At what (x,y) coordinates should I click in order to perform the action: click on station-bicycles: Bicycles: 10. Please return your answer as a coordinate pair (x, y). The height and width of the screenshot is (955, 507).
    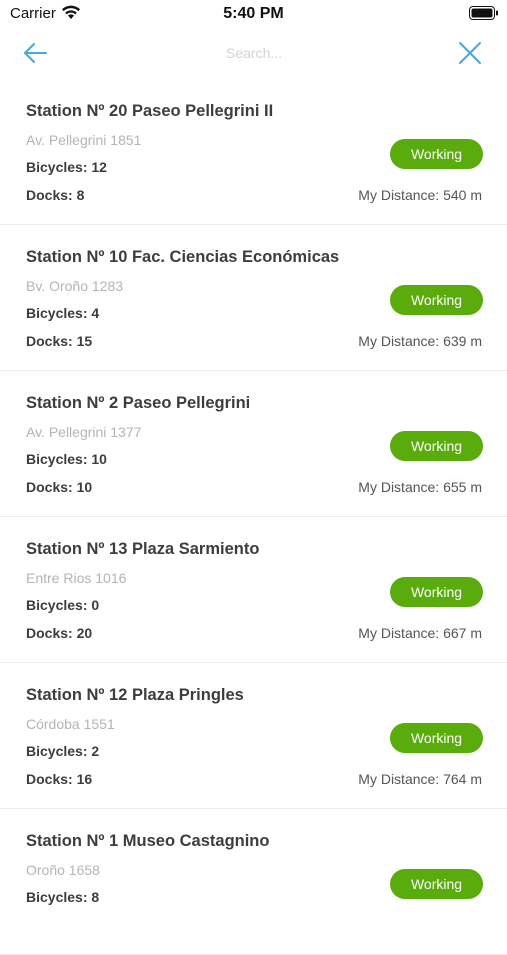
    Looking at the image, I should click on (66, 459).